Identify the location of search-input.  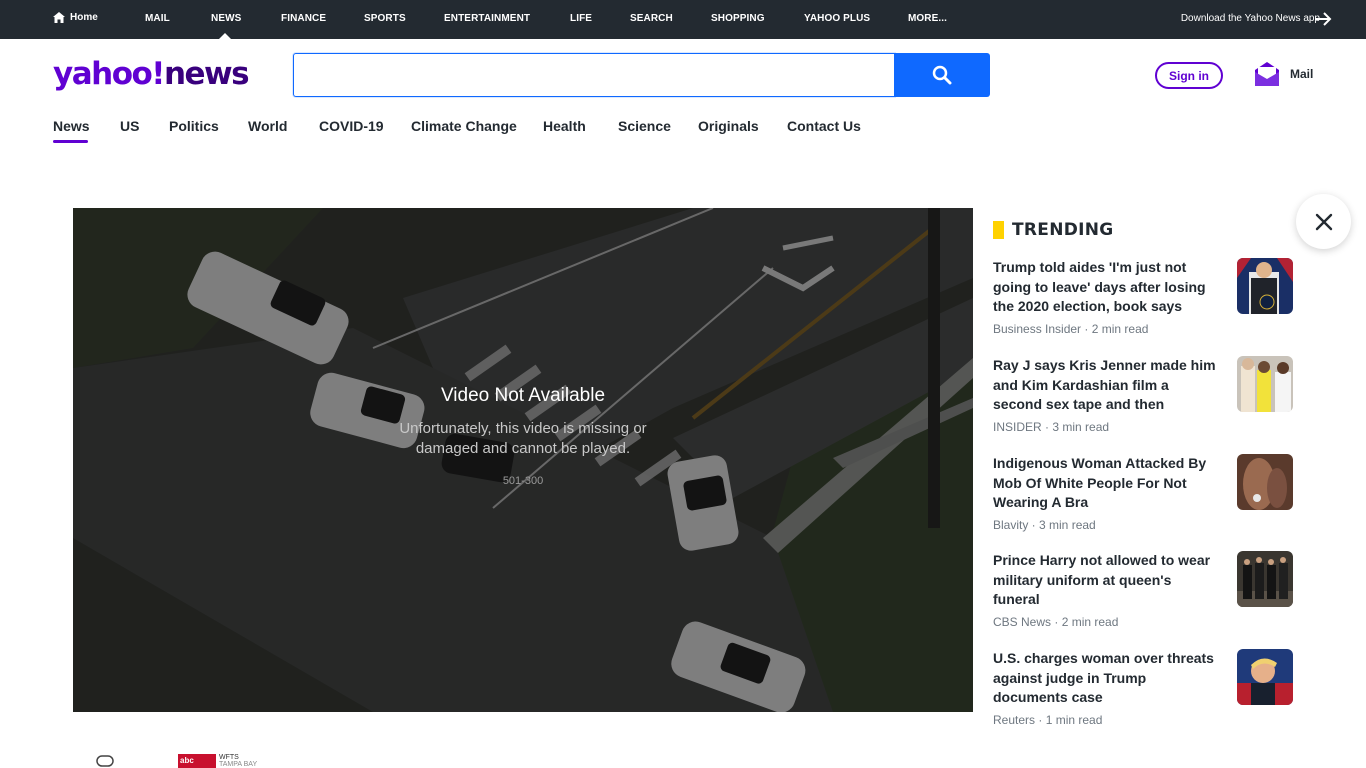
(594, 75).